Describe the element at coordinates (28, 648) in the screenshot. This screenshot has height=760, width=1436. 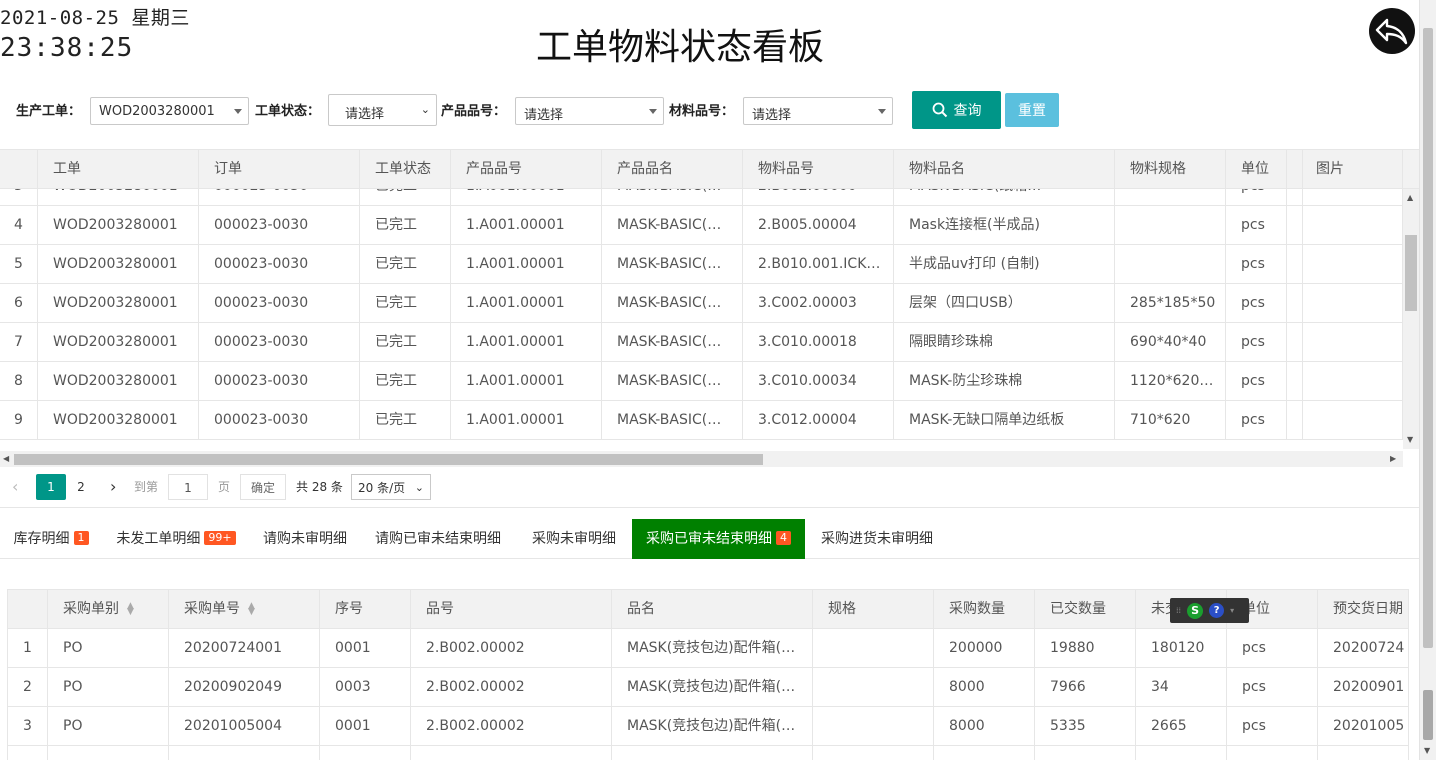
I see `row-number: 1` at that location.